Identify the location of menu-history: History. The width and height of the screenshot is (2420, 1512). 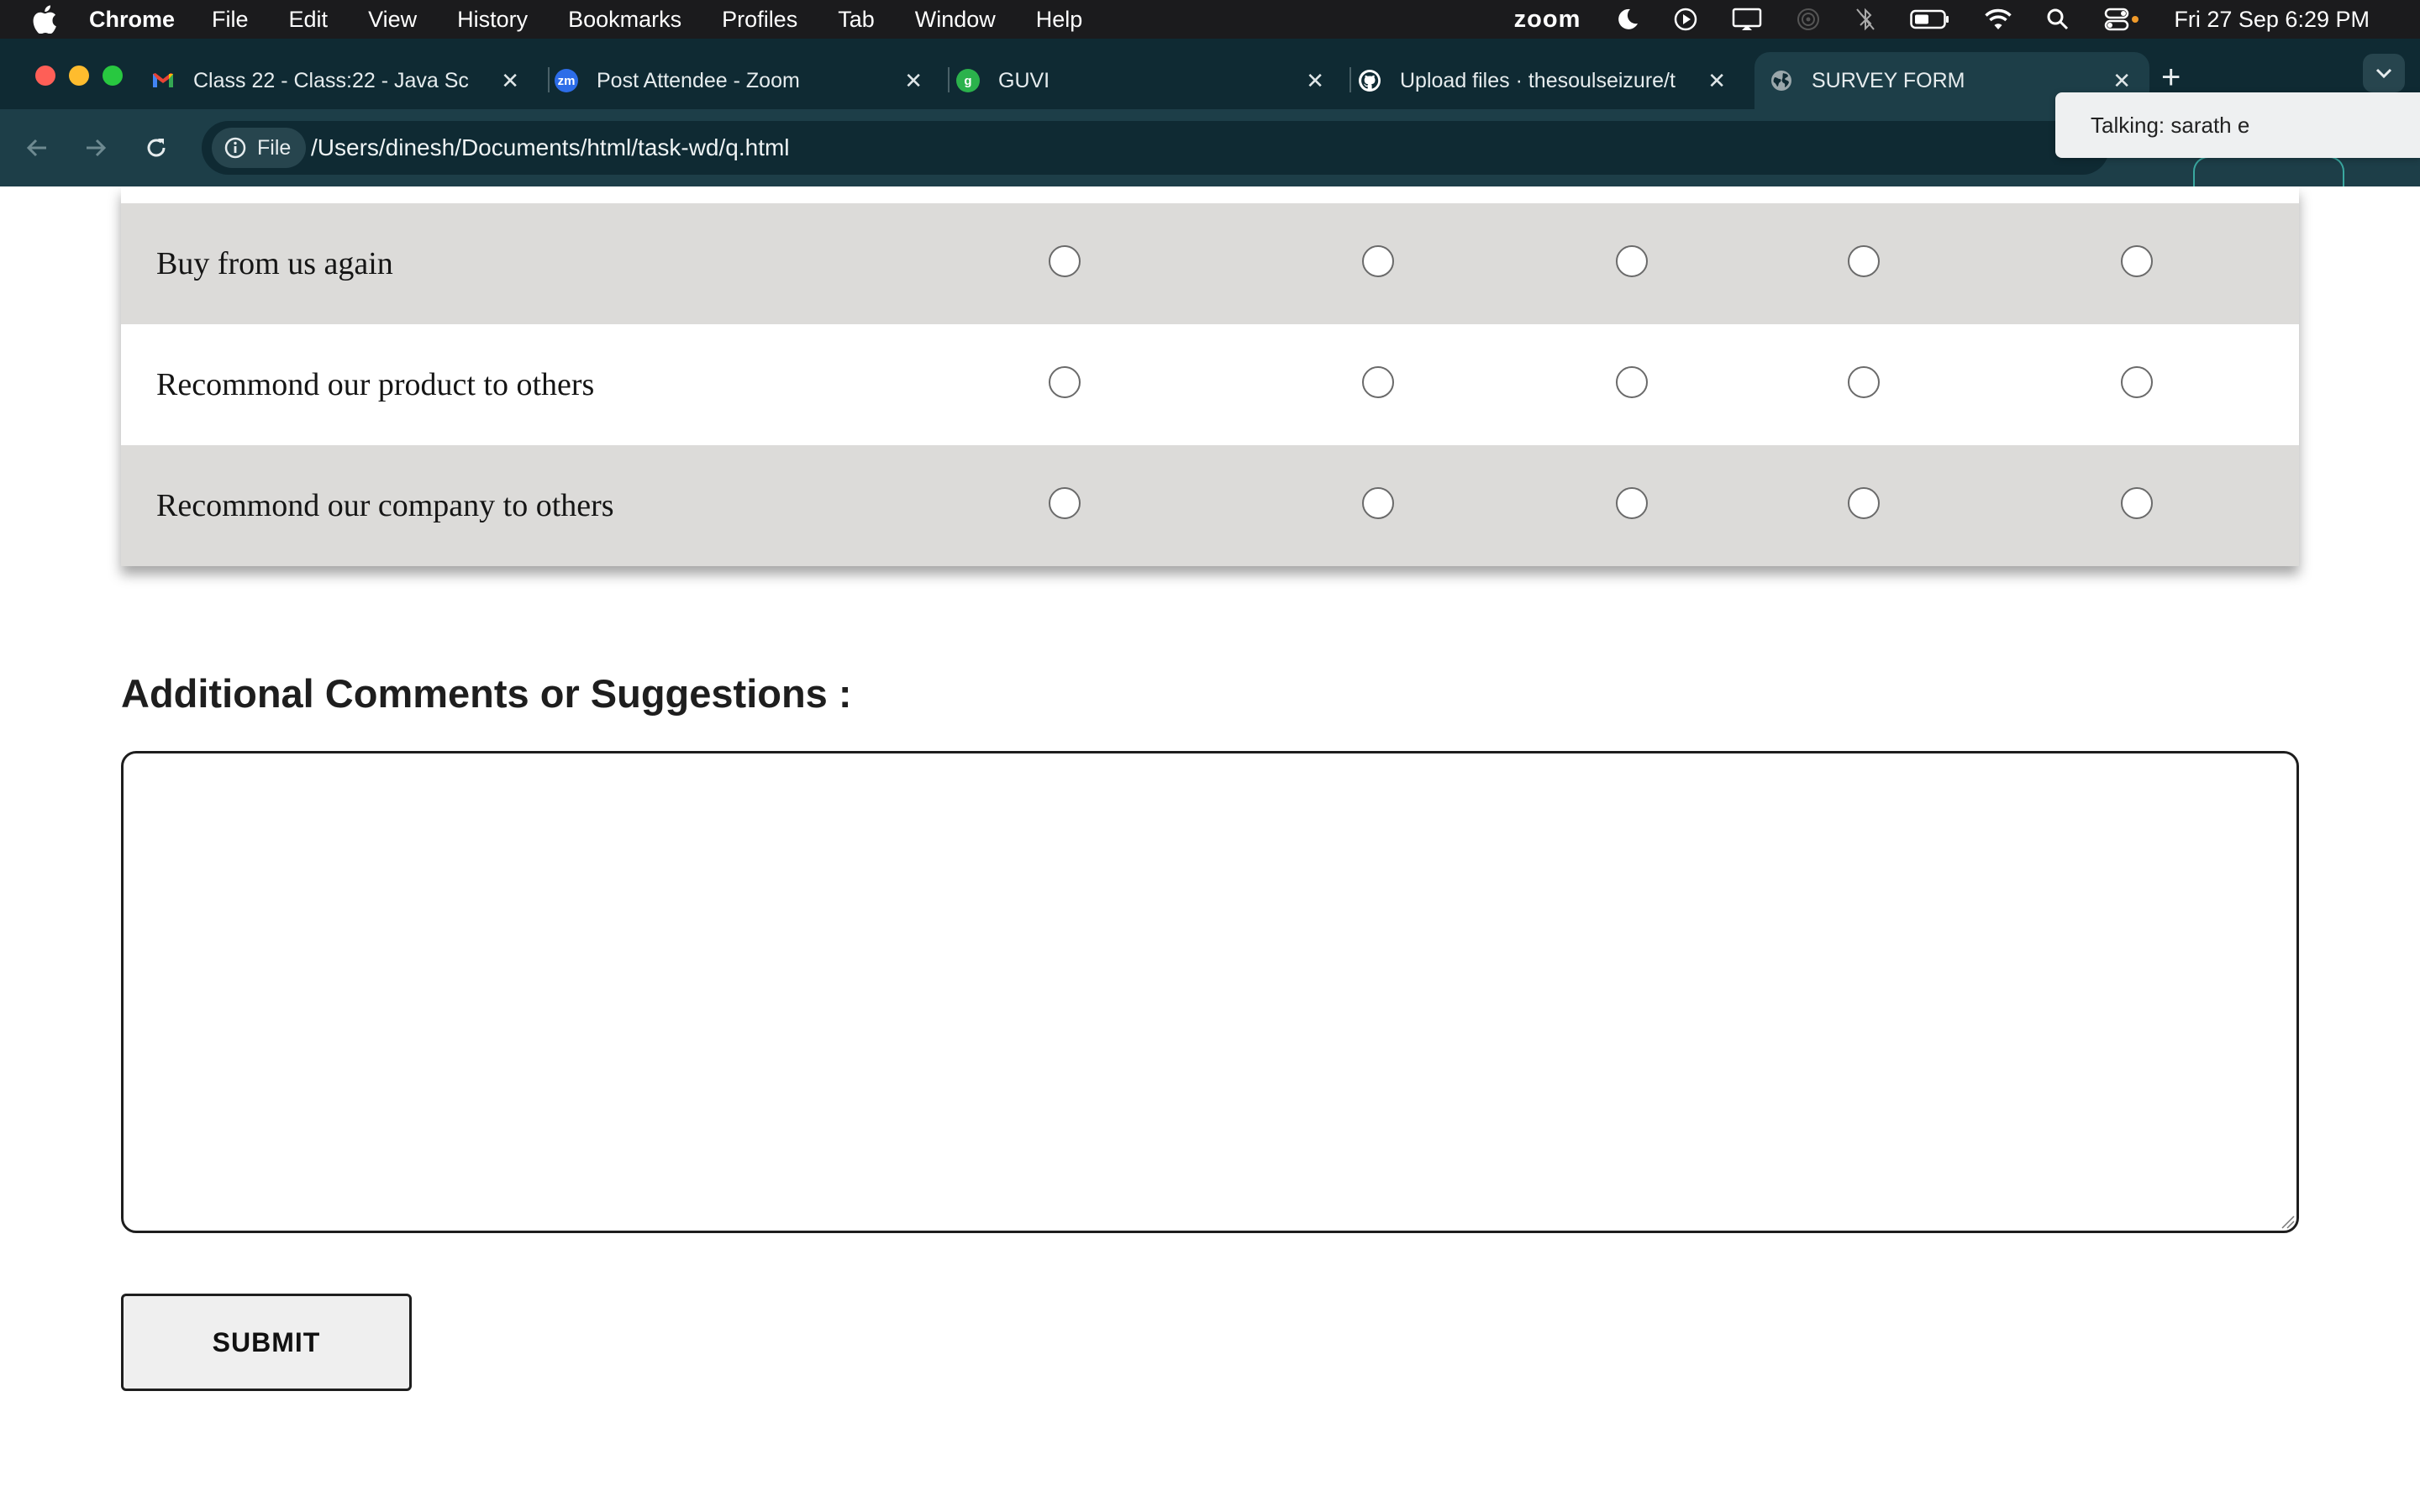
(493, 20).